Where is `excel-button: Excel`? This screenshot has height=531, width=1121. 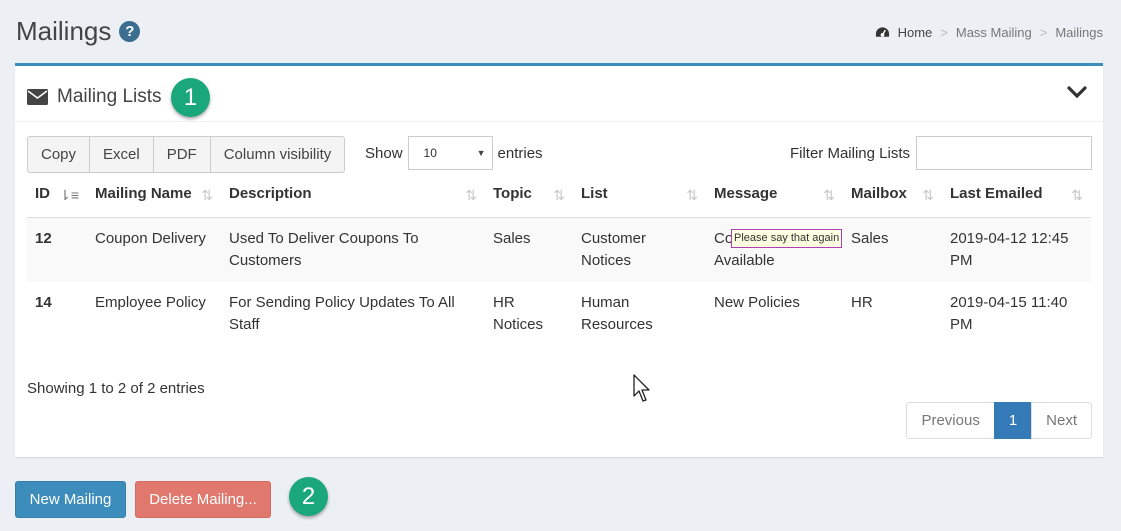 excel-button: Excel is located at coordinates (121, 154).